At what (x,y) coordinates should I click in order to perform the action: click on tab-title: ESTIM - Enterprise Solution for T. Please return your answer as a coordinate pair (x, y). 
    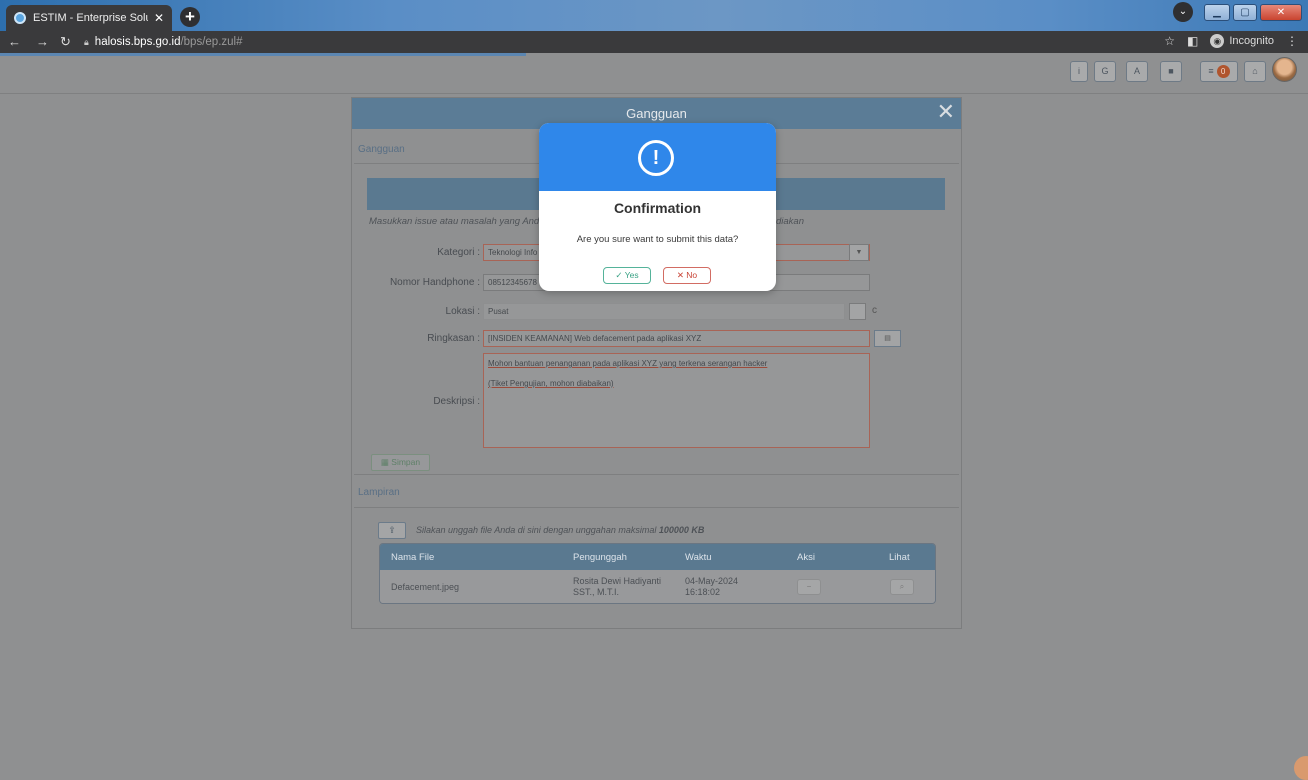
    Looking at the image, I should click on (90, 18).